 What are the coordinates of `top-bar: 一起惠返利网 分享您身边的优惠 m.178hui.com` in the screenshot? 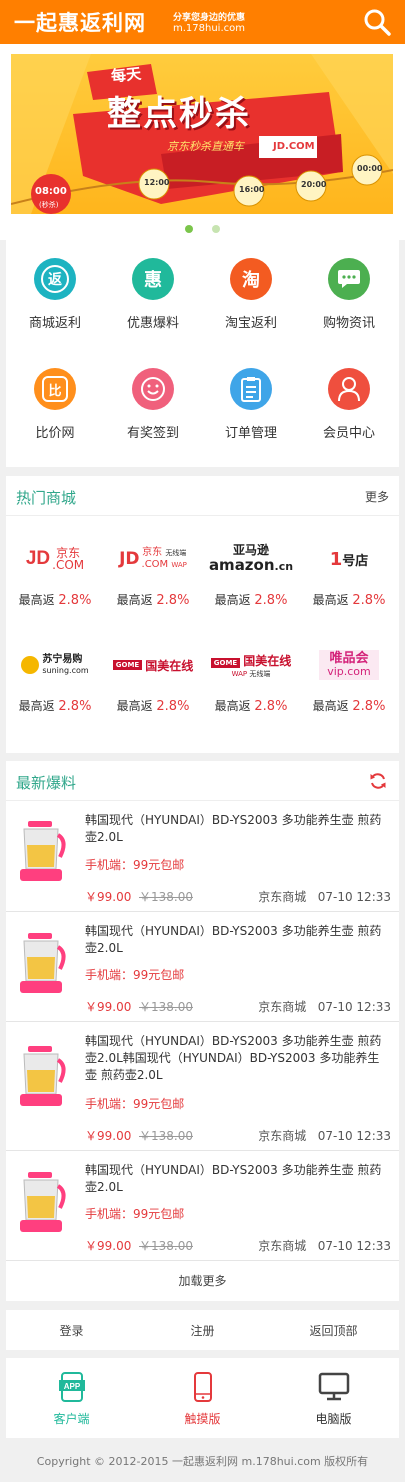 It's located at (202, 22).